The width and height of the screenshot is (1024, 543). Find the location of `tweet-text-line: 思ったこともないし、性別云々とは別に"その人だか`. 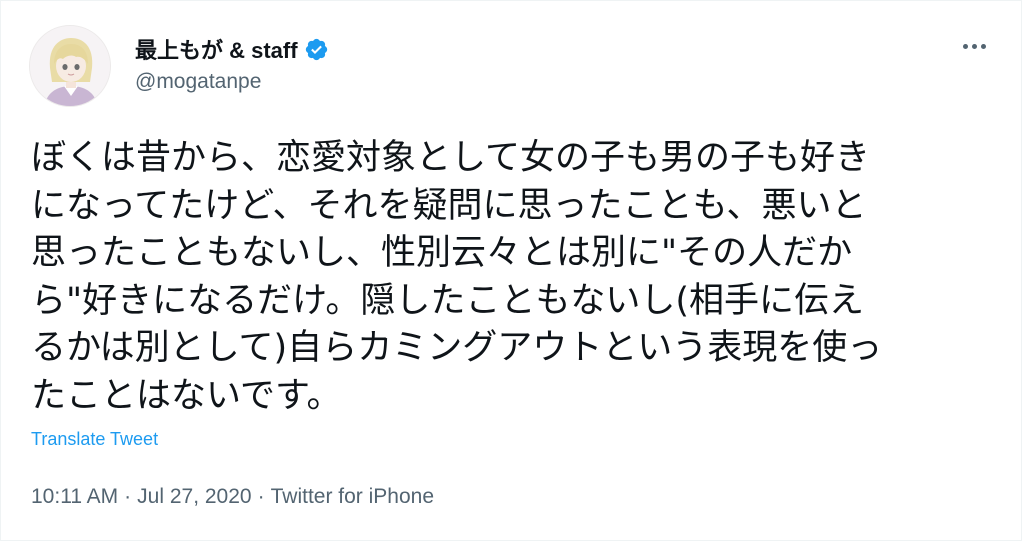

tweet-text-line: 思ったこともないし、性別云々とは別に"その人だか is located at coordinates (442, 253).